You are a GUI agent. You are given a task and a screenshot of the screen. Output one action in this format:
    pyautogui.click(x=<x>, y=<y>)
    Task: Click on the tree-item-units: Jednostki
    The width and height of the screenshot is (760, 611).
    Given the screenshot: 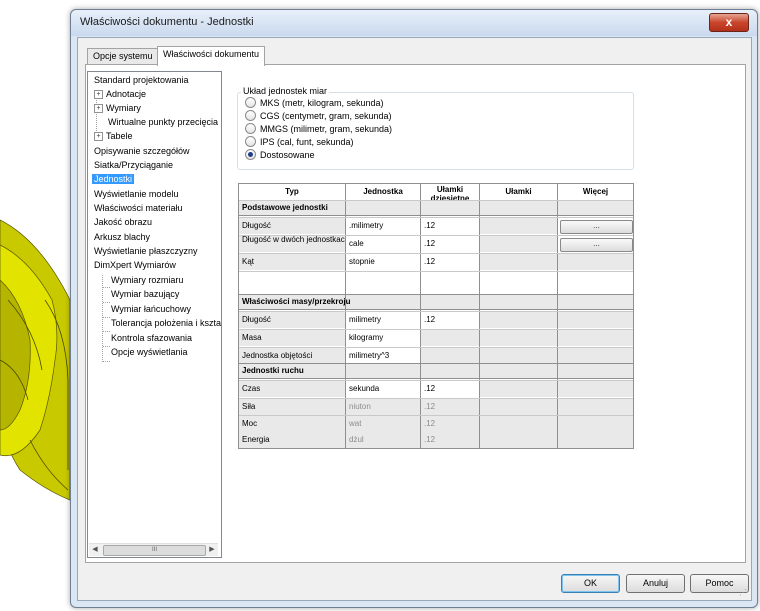 What is the action you would take?
    pyautogui.click(x=113, y=179)
    